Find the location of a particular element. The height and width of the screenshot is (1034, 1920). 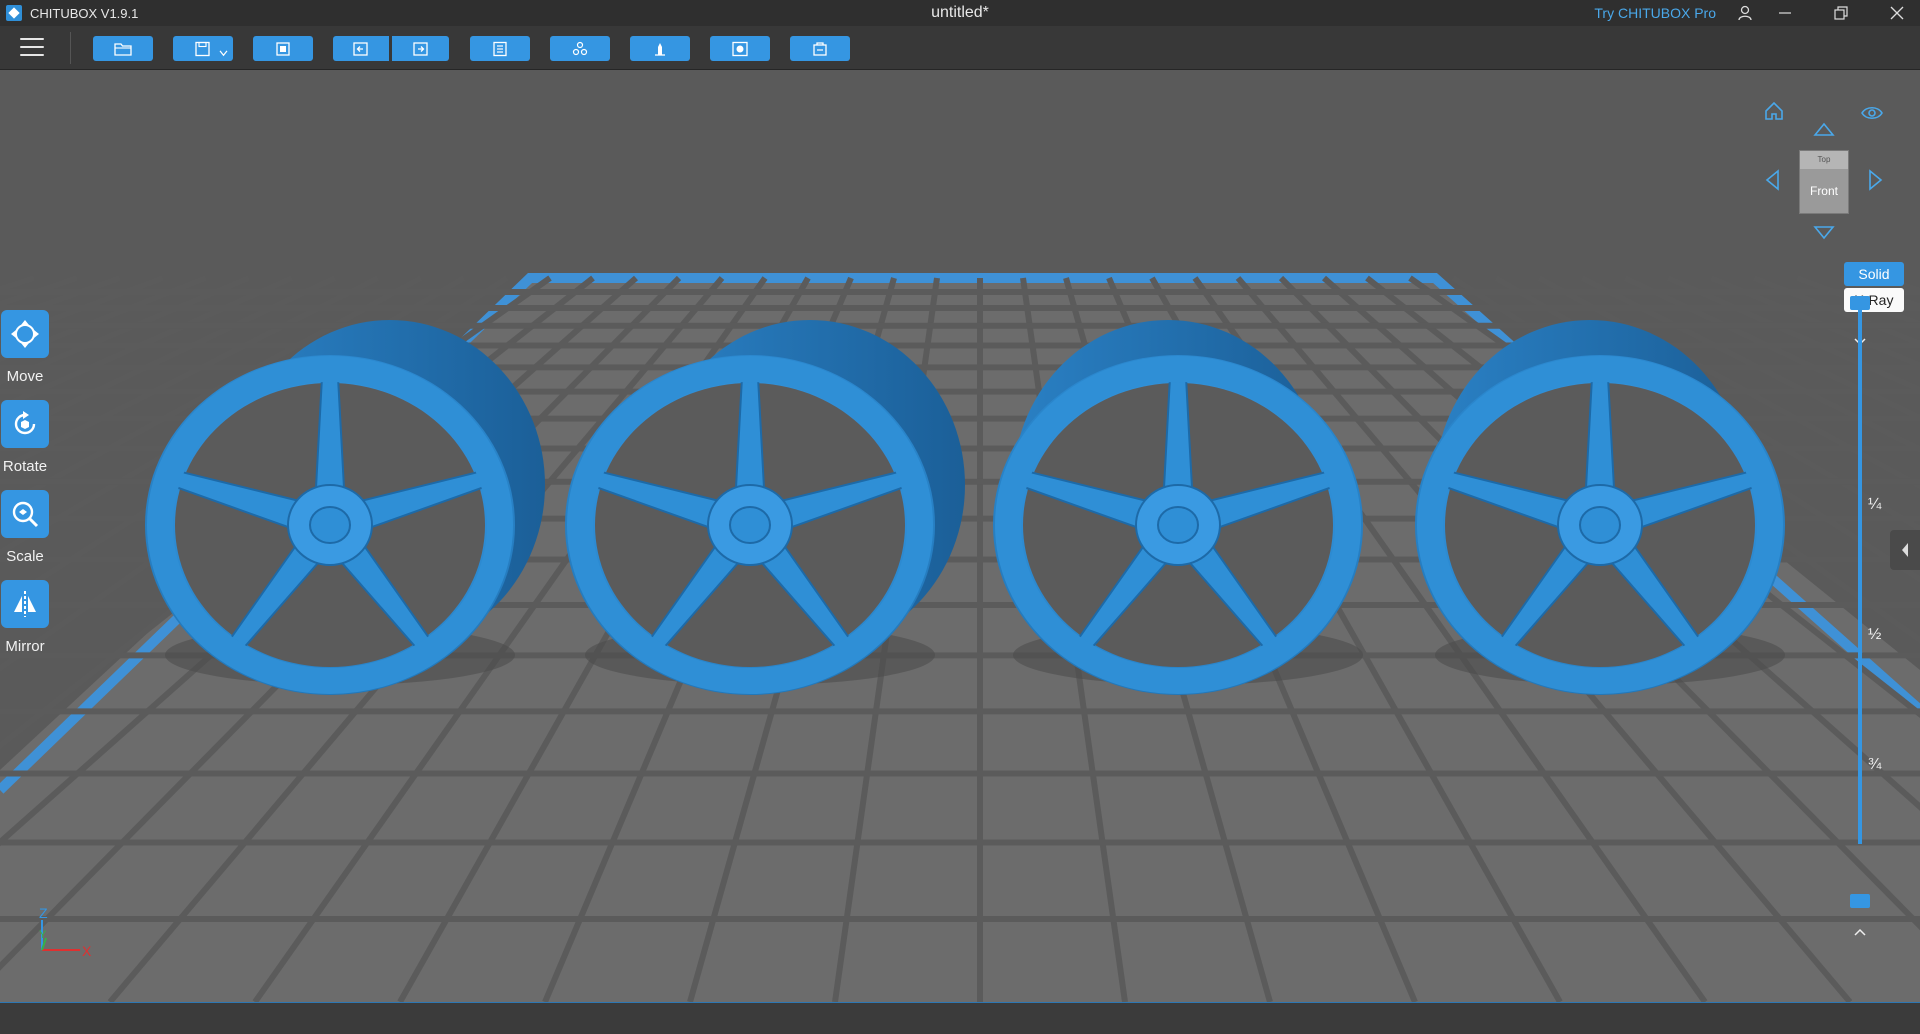

move-icon is located at coordinates (25, 334).